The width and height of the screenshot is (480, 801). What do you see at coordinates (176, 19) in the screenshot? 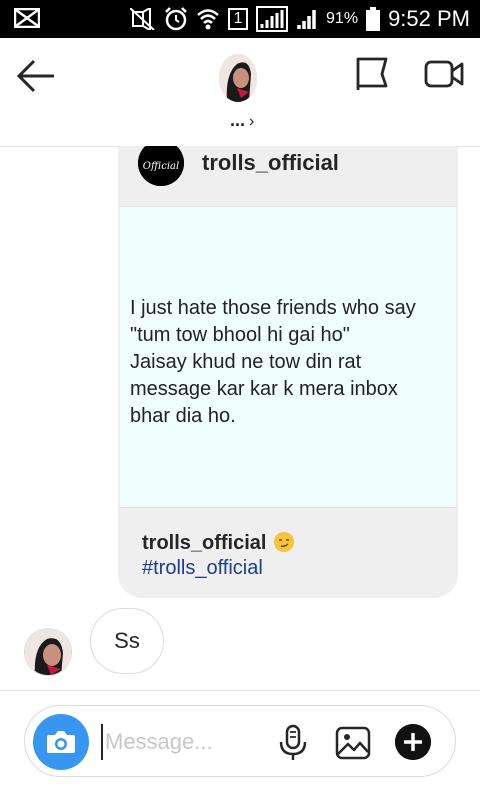
I see `alarm-icon` at bounding box center [176, 19].